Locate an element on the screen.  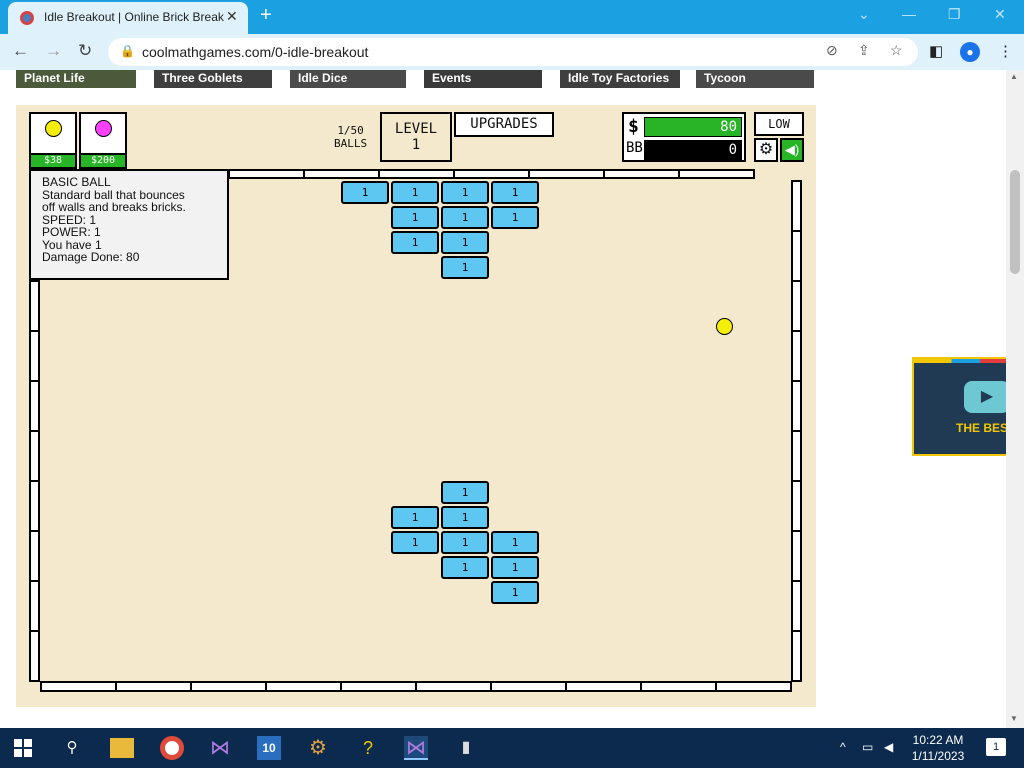
url-text: coolmathgames.com/0-idle-breakout is located at coordinates (255, 52).